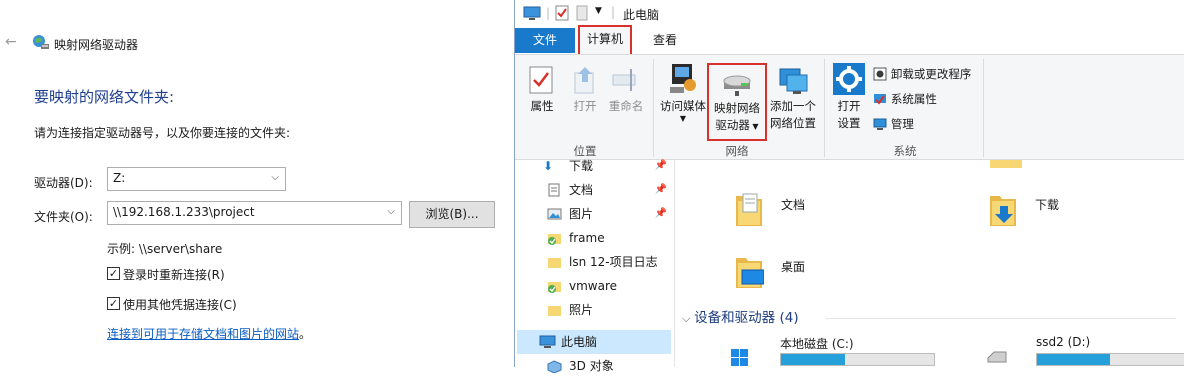 The height and width of the screenshot is (378, 1184). I want to click on drive-select-value: Z:, so click(119, 178).